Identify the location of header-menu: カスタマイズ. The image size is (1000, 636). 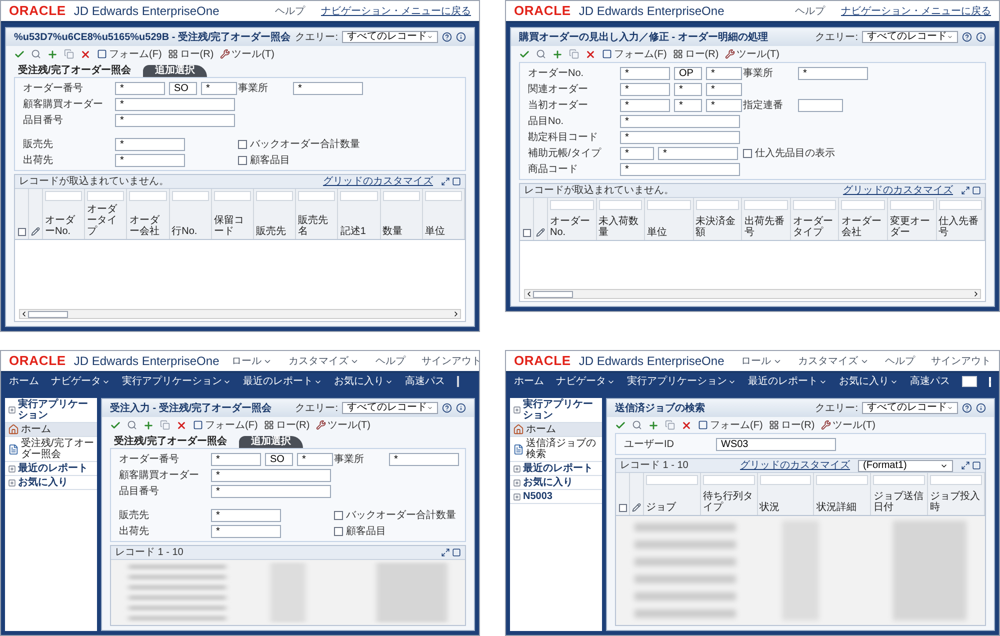
(324, 361).